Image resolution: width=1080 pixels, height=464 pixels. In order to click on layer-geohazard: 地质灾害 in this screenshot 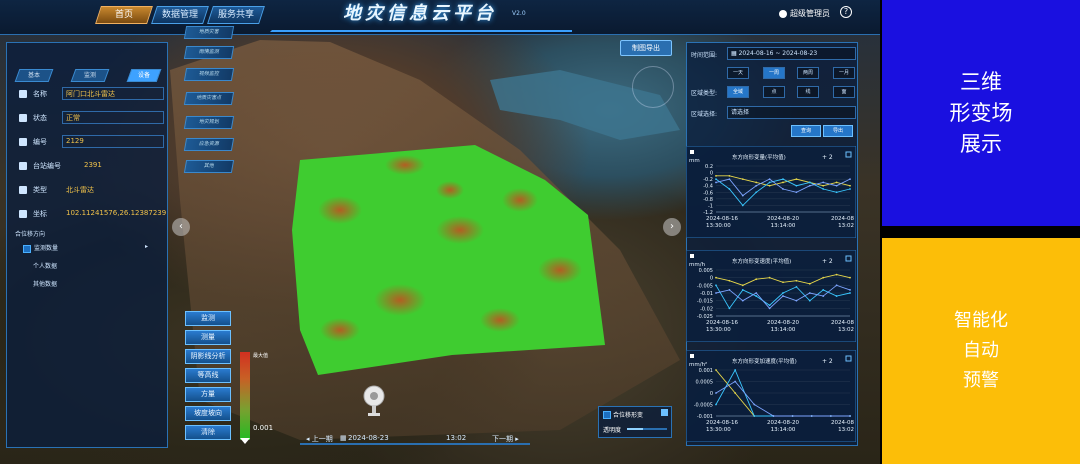, I will do `click(209, 32)`.